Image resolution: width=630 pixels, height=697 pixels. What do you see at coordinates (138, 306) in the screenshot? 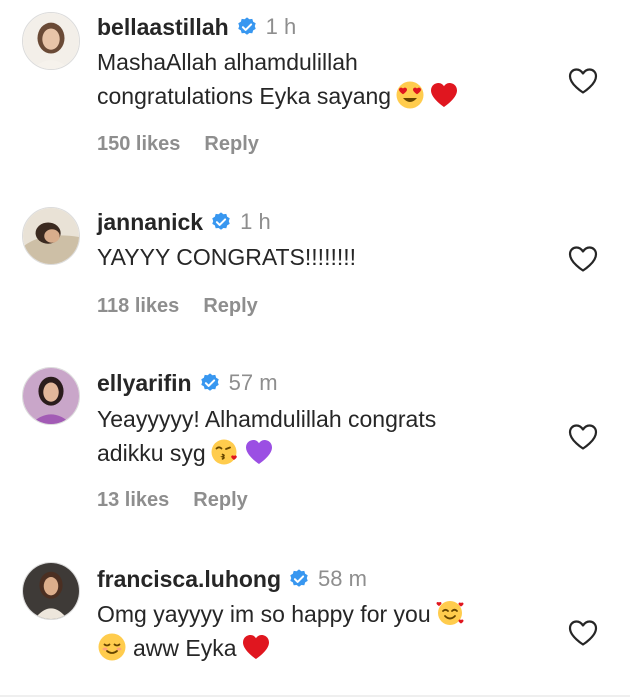
I see `likes-count: 118 likes` at bounding box center [138, 306].